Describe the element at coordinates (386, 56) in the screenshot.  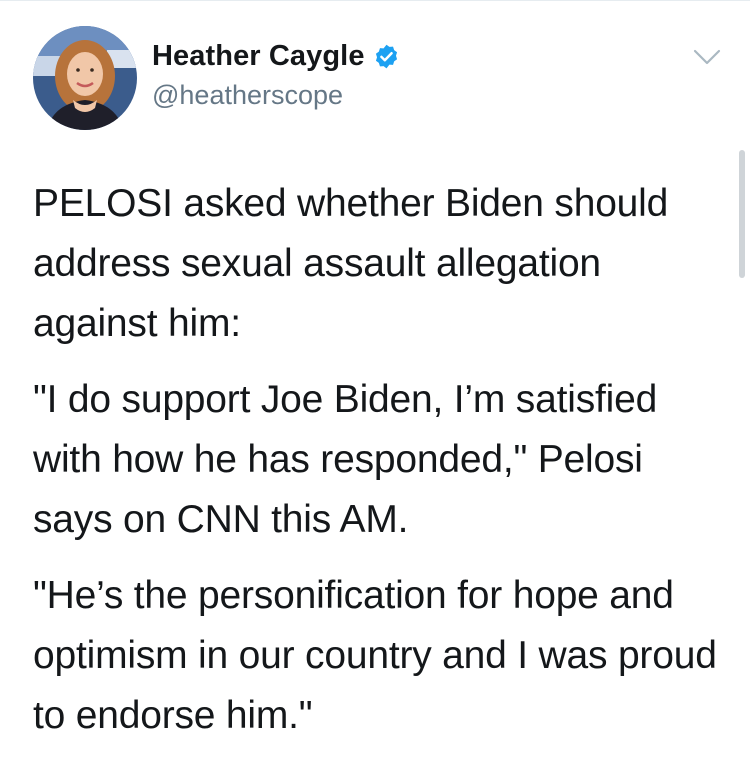
I see `verified-badge-icon` at that location.